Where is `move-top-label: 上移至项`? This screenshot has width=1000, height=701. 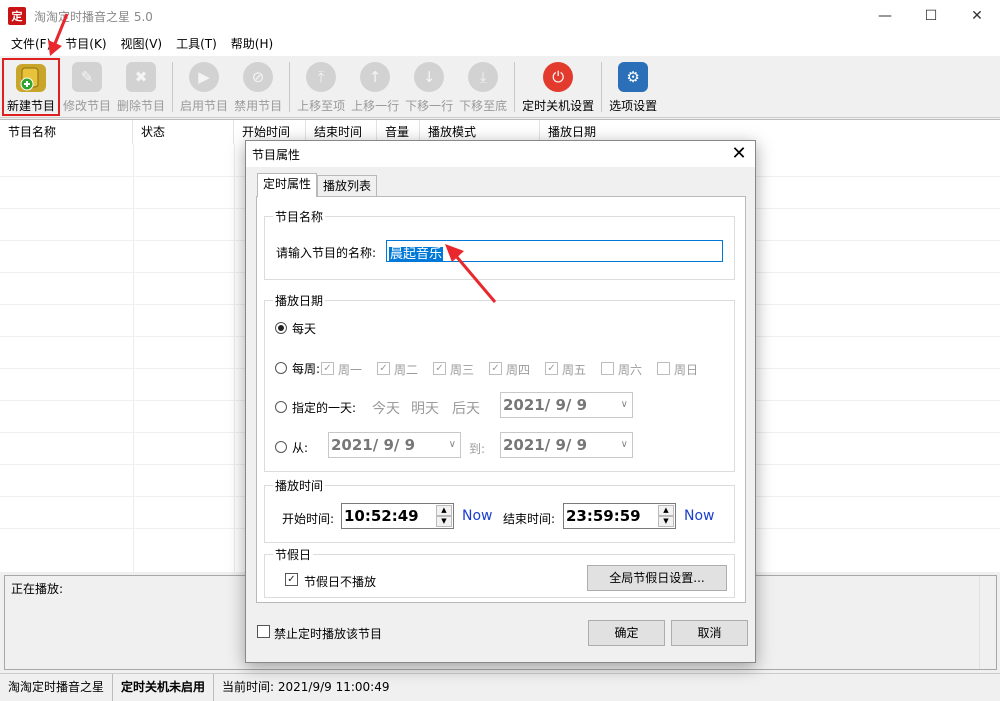 move-top-label: 上移至项 is located at coordinates (321, 106).